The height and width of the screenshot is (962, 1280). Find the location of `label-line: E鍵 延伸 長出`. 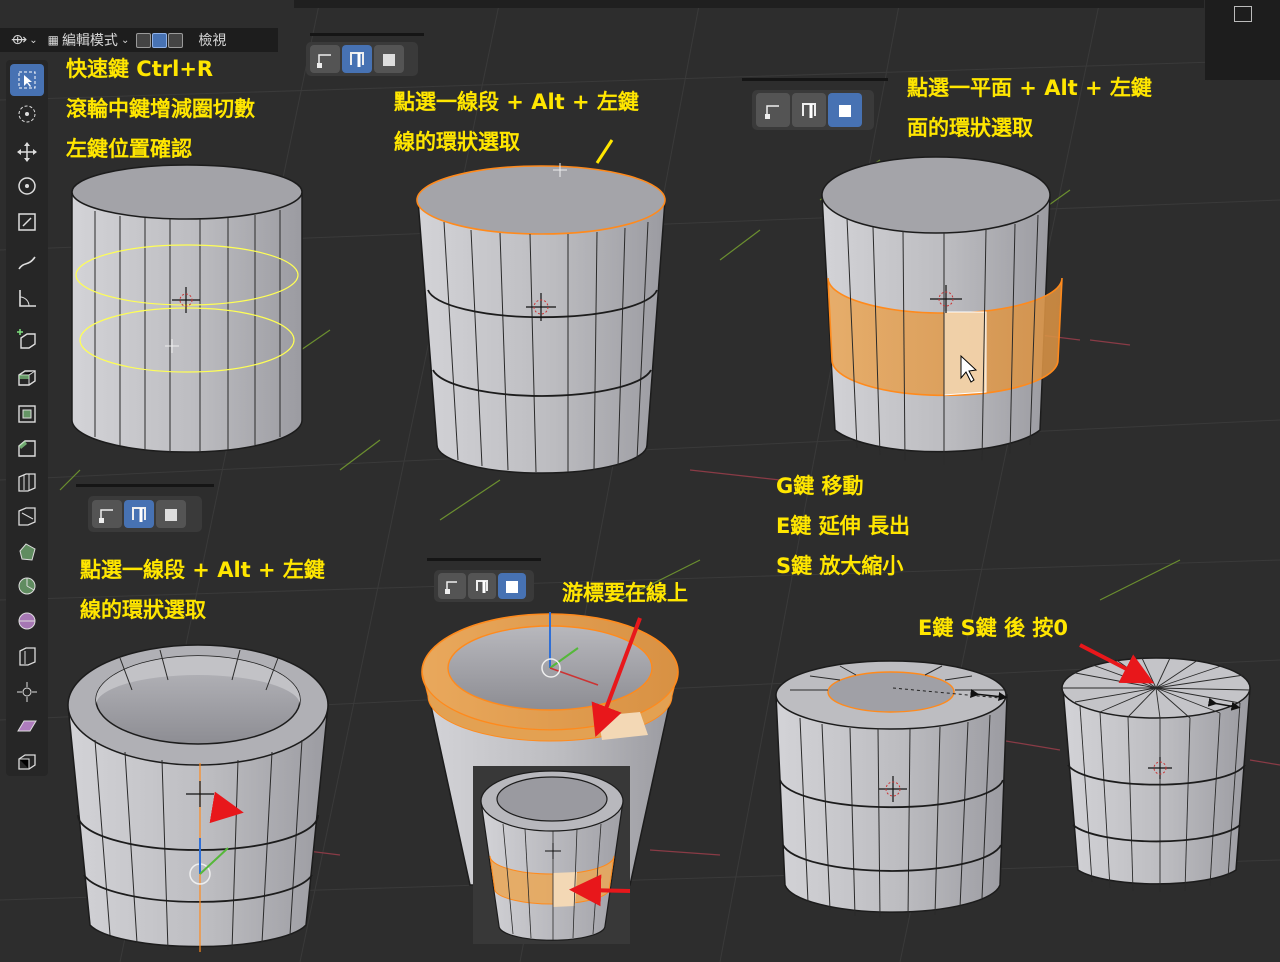

label-line: E鍵 延伸 長出 is located at coordinates (843, 526).